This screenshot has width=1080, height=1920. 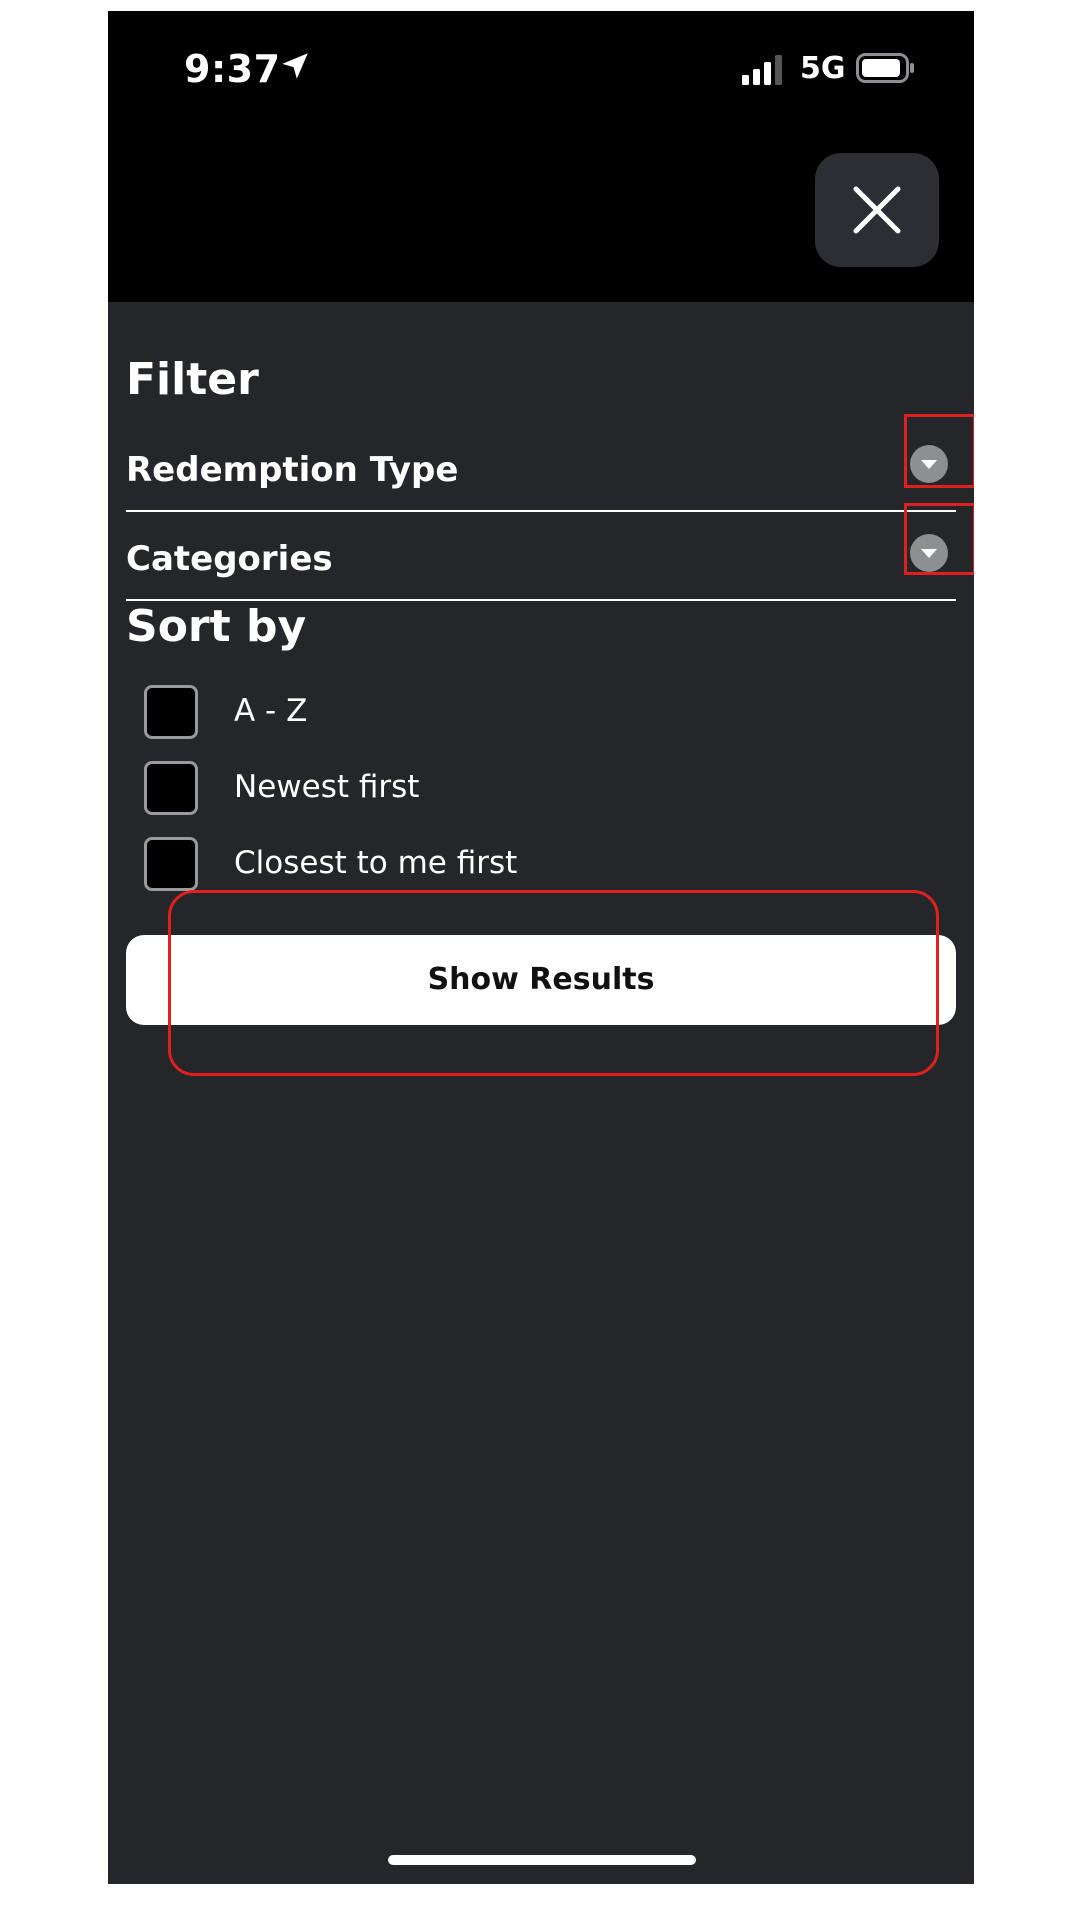 What do you see at coordinates (939, 451) in the screenshot?
I see `highlight-redemption-toggle` at bounding box center [939, 451].